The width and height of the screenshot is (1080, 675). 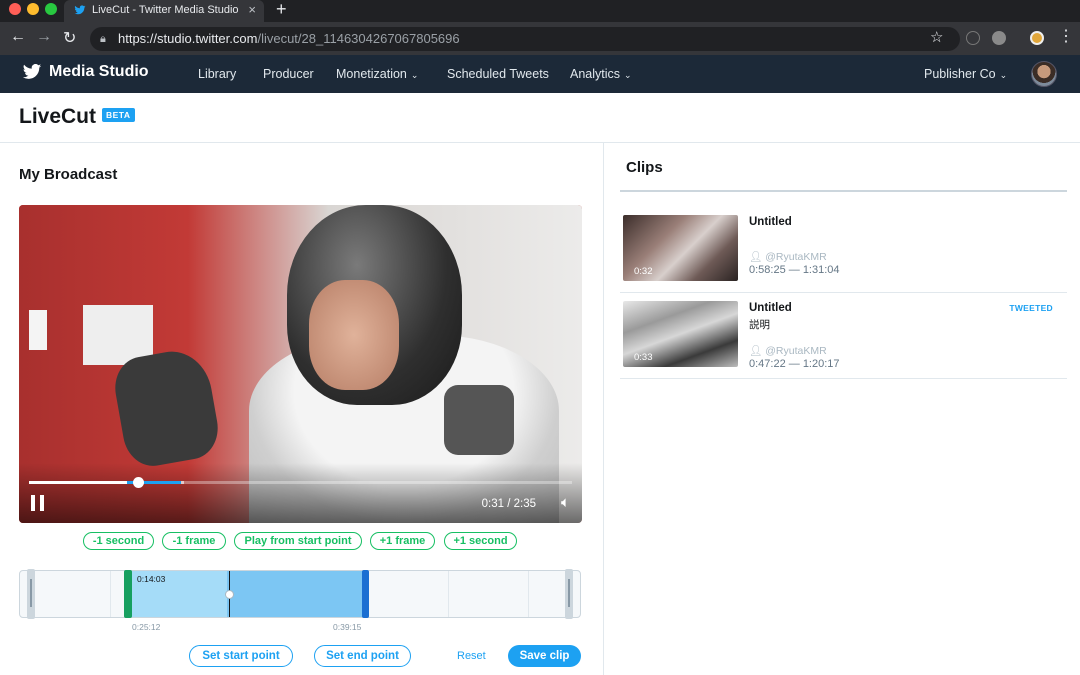 What do you see at coordinates (15, 9) in the screenshot?
I see `window-close-button` at bounding box center [15, 9].